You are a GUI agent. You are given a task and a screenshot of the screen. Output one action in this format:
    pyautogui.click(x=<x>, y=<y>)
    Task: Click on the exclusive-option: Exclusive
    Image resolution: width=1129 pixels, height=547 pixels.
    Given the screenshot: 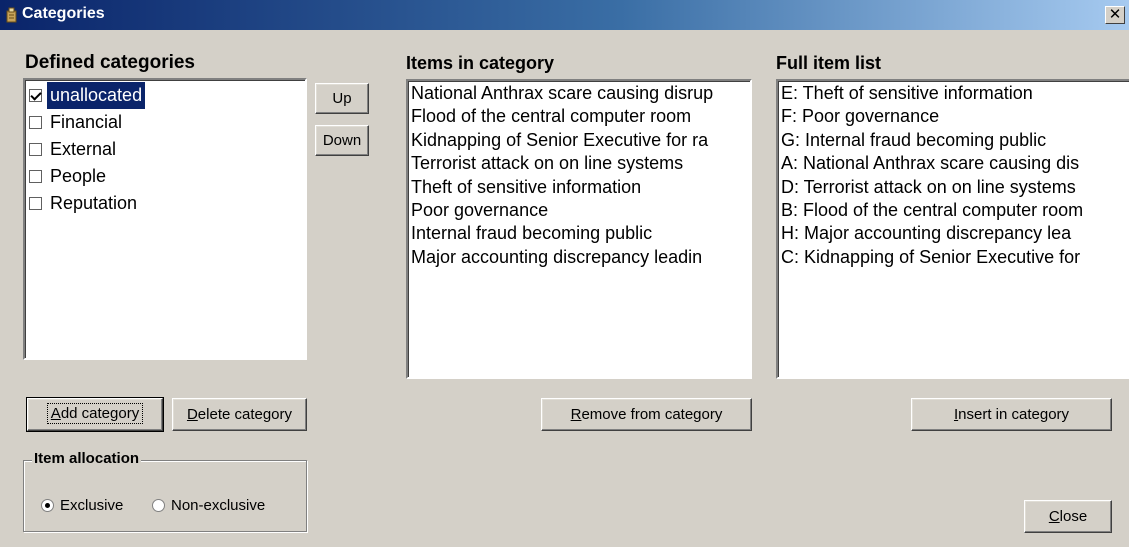 What is the action you would take?
    pyautogui.click(x=82, y=505)
    